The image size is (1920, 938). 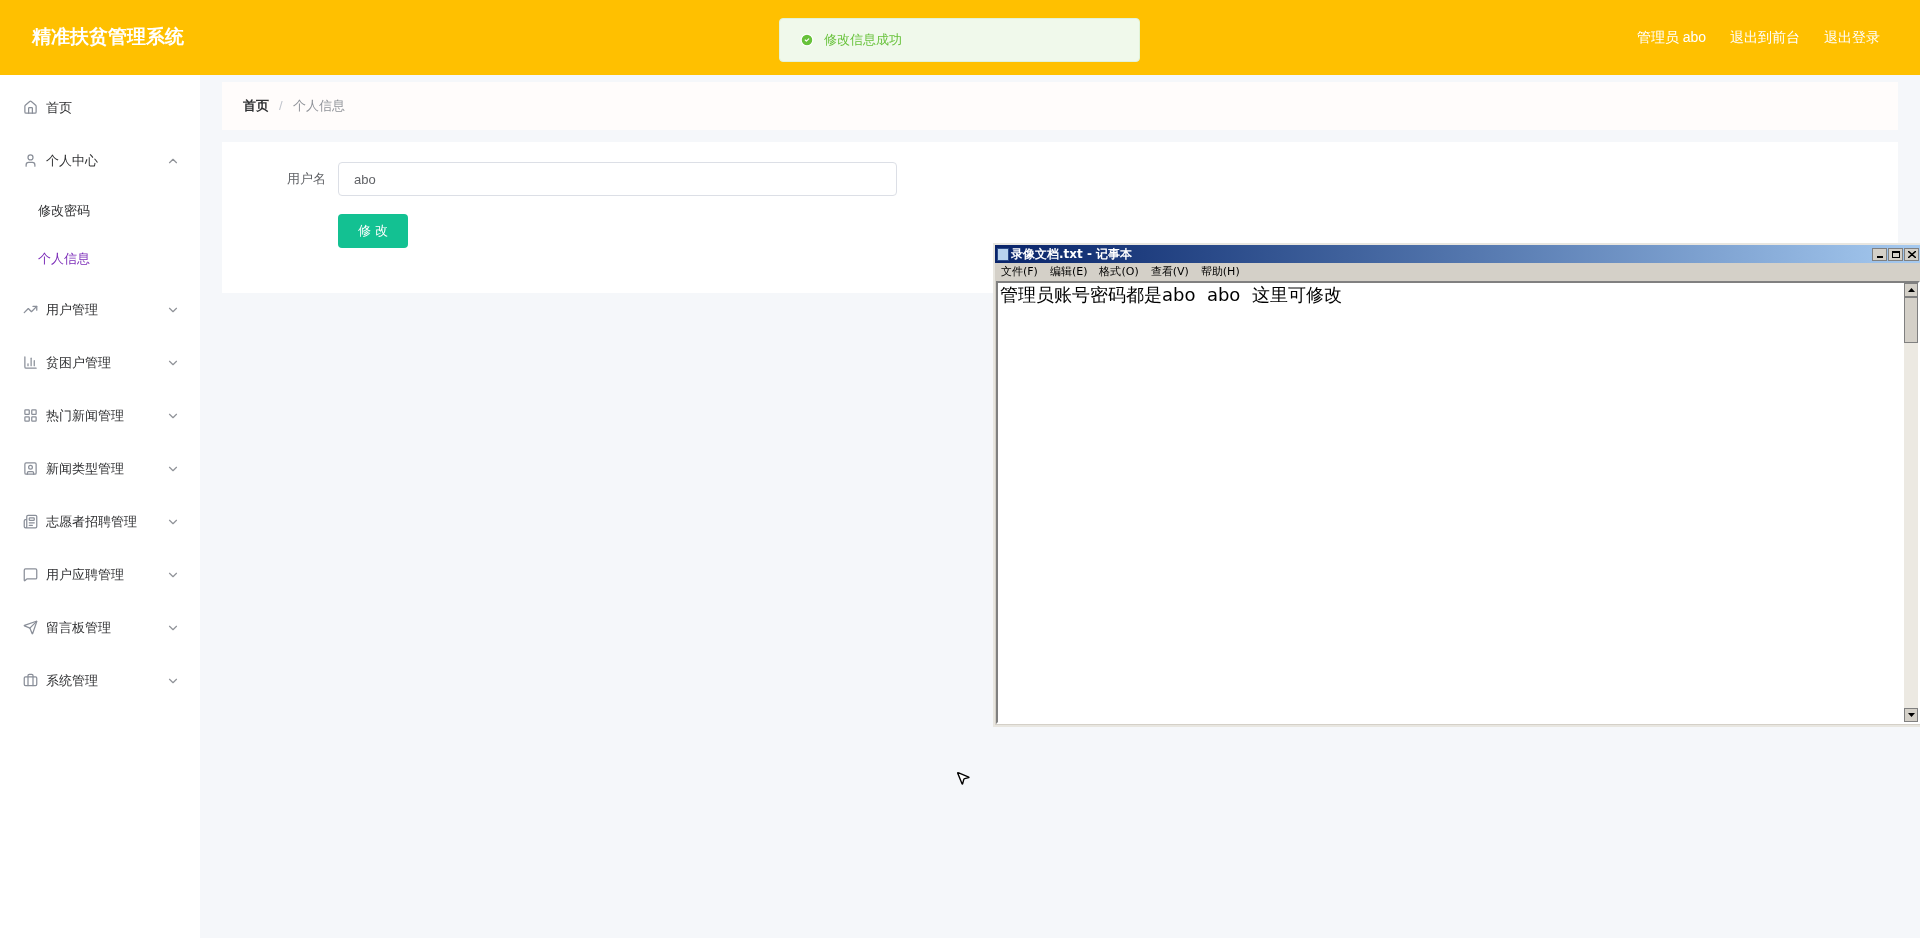 What do you see at coordinates (1068, 272) in the screenshot?
I see `menu-item: 编辑(E)` at bounding box center [1068, 272].